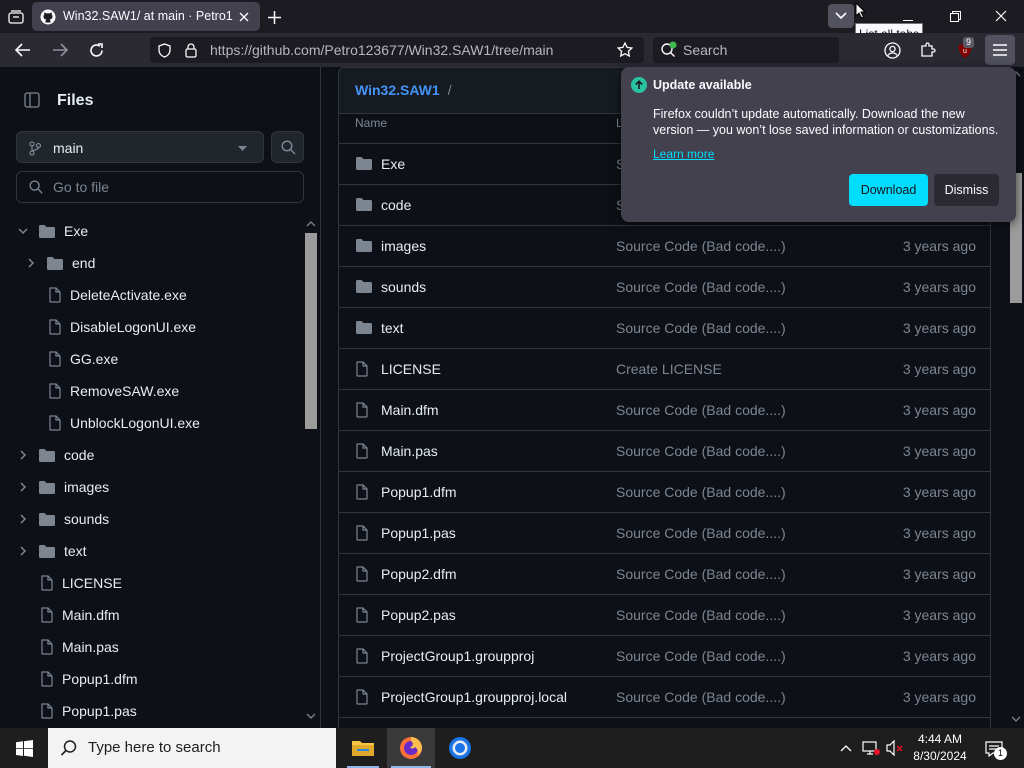 The width and height of the screenshot is (1024, 768). What do you see at coordinates (969, 42) in the screenshot?
I see `extension-badge: 9` at bounding box center [969, 42].